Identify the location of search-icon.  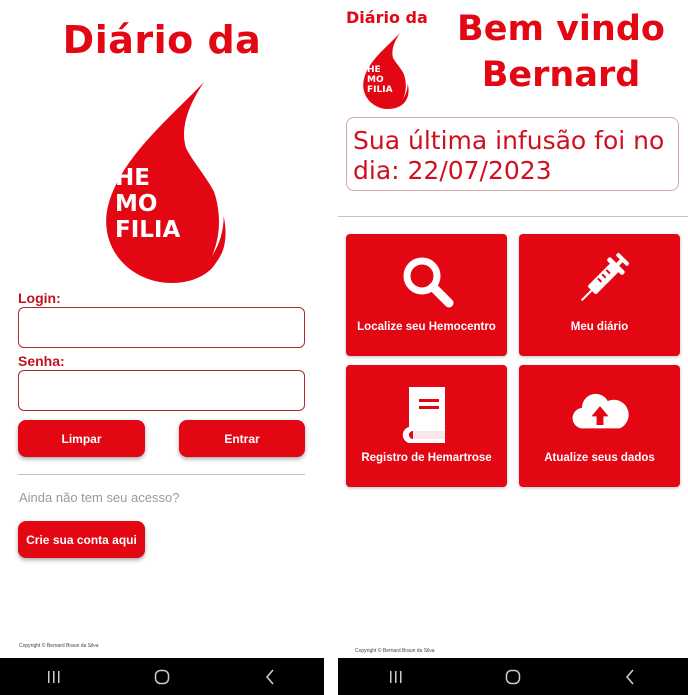
(428, 282).